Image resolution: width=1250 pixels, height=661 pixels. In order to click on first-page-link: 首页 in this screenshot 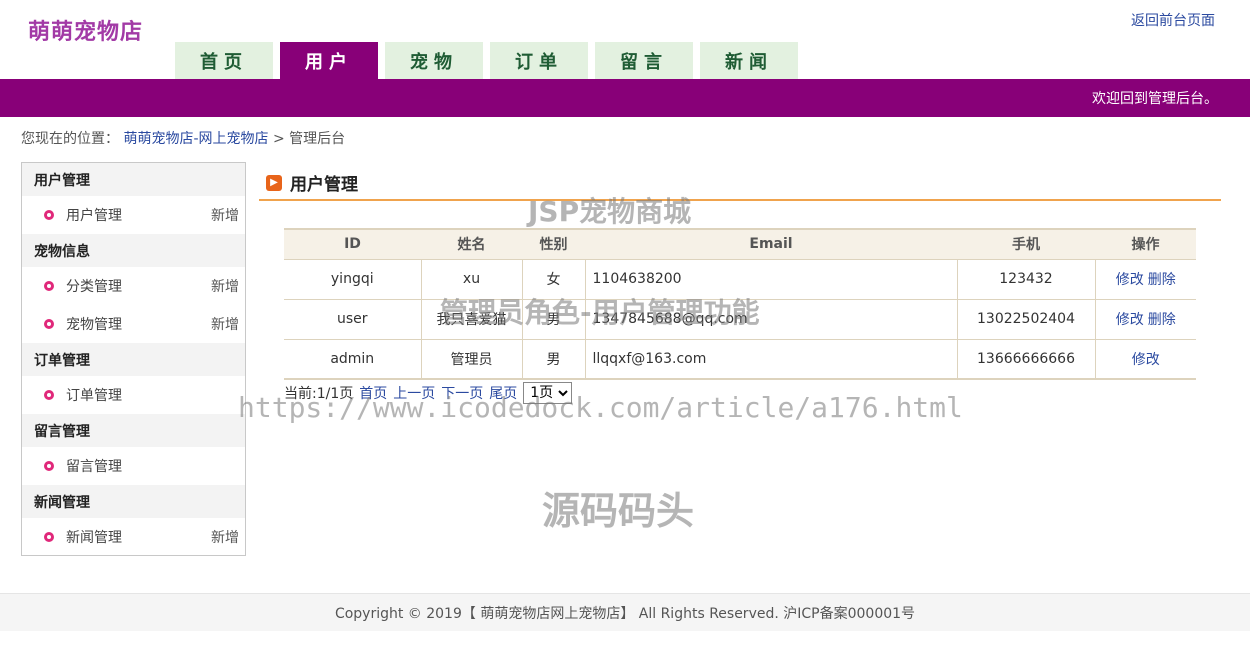, I will do `click(373, 393)`.